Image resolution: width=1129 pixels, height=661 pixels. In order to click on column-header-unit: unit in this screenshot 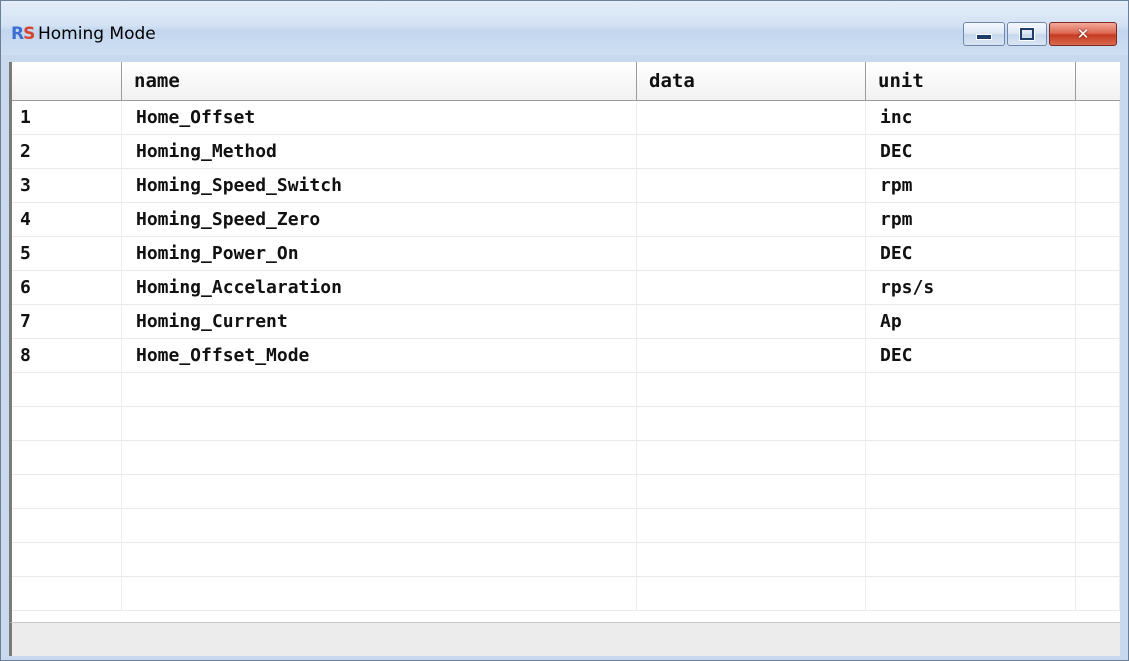, I will do `click(971, 81)`.